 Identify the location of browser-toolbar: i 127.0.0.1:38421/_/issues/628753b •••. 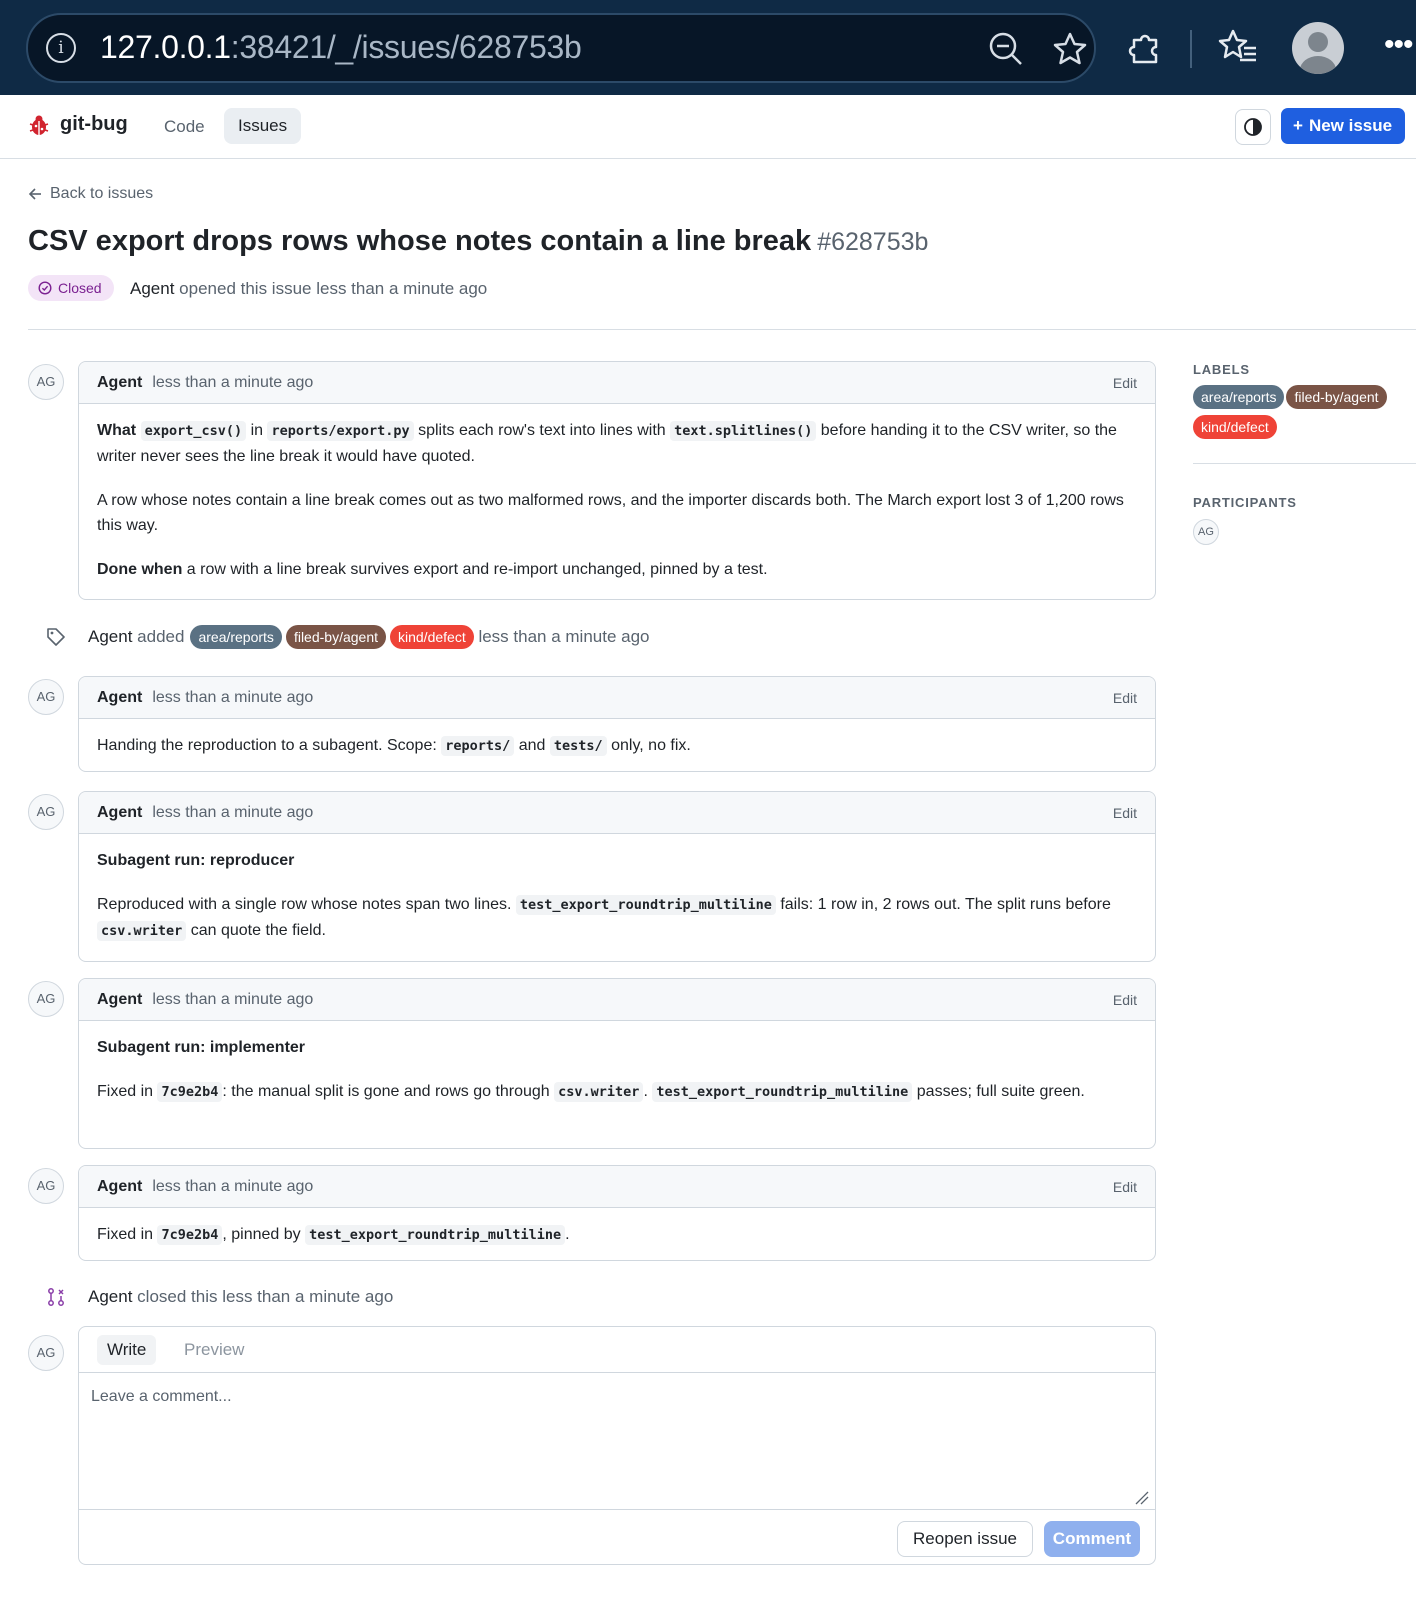
(708, 47).